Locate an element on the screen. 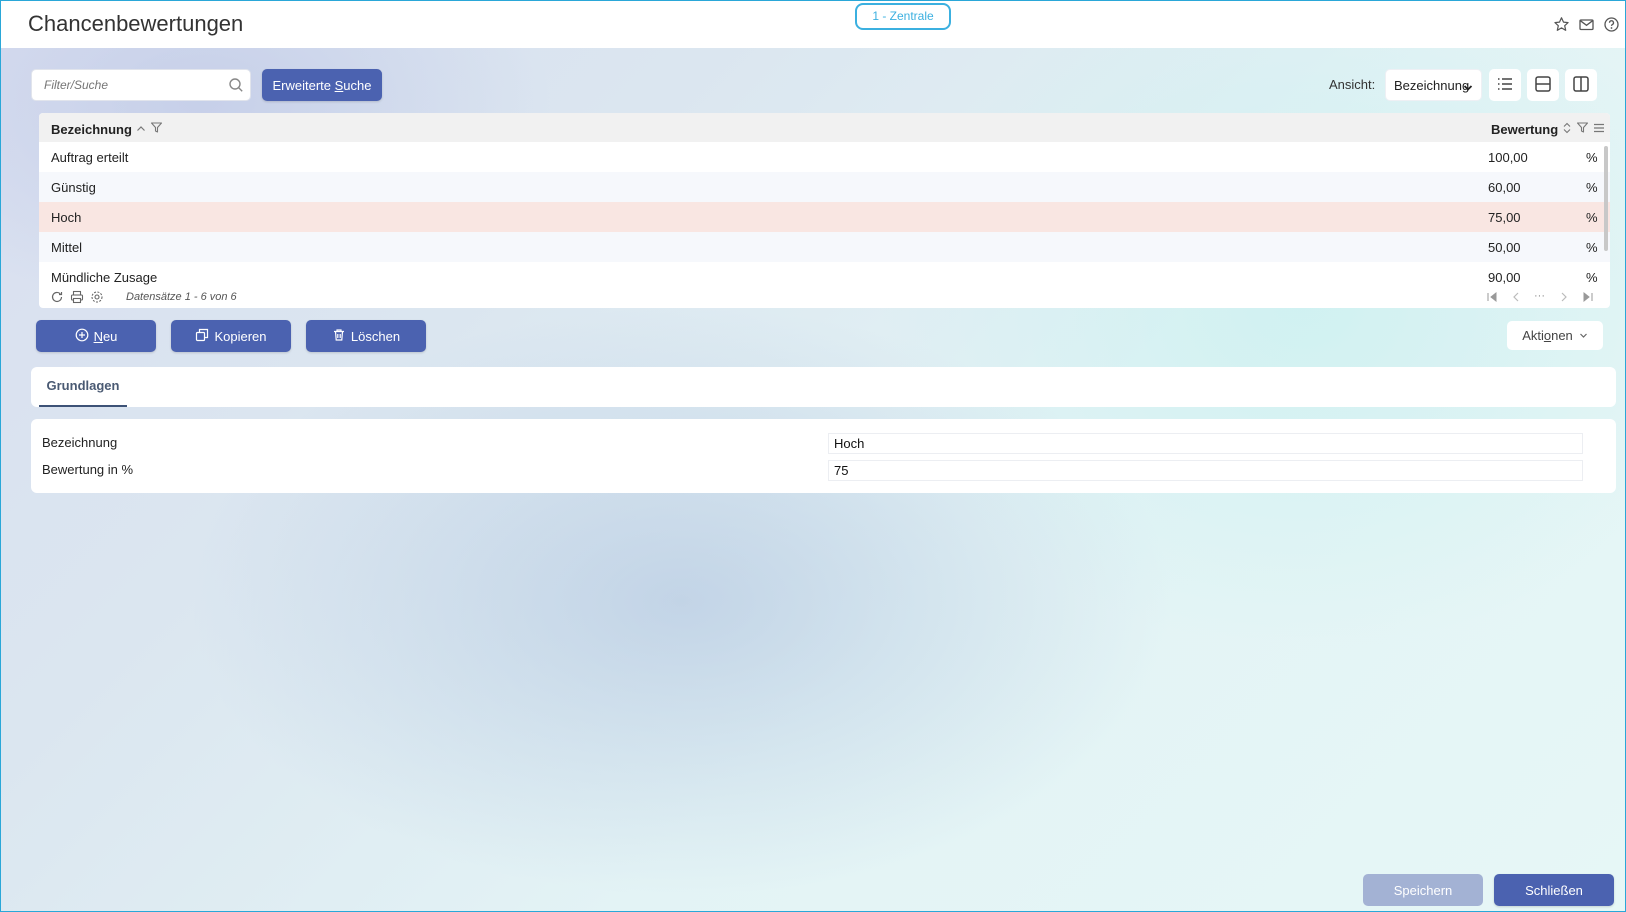  pager: ··· is located at coordinates (1540, 297).